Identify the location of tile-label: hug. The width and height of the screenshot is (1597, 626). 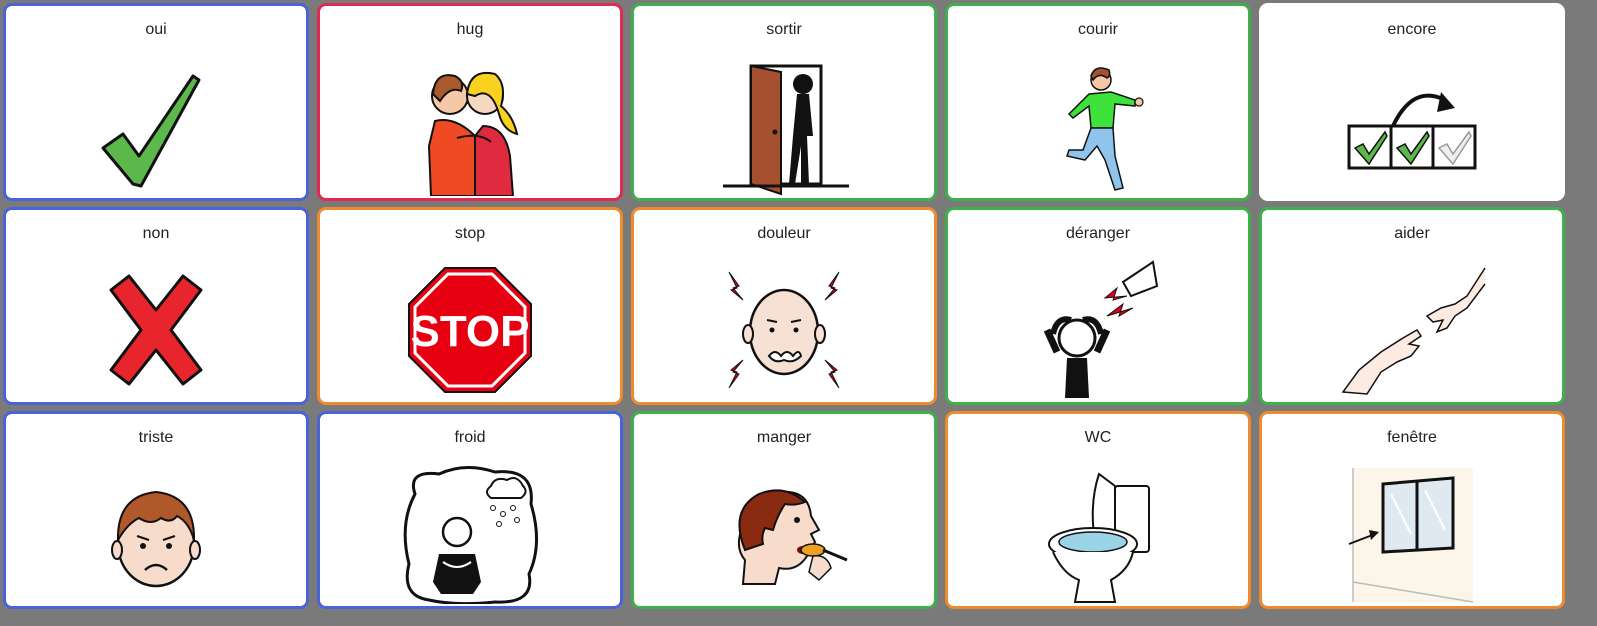
(470, 29).